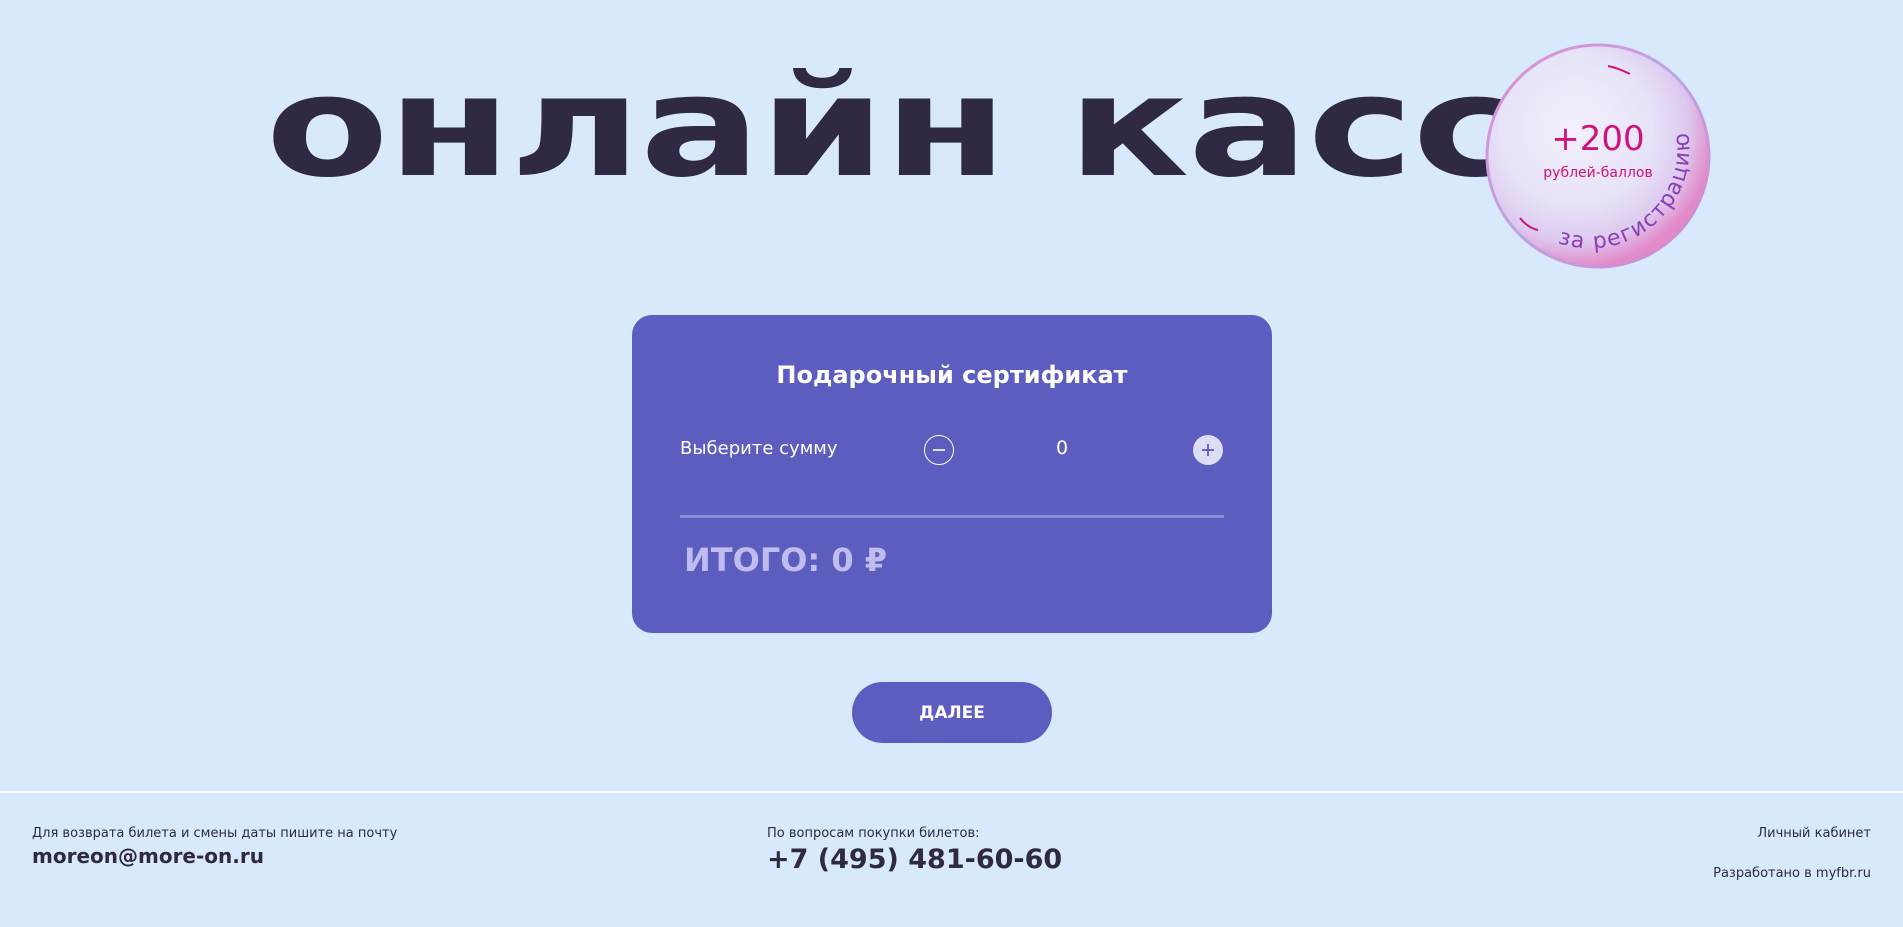  Describe the element at coordinates (1598, 139) in the screenshot. I see `promo-amount: +200` at that location.